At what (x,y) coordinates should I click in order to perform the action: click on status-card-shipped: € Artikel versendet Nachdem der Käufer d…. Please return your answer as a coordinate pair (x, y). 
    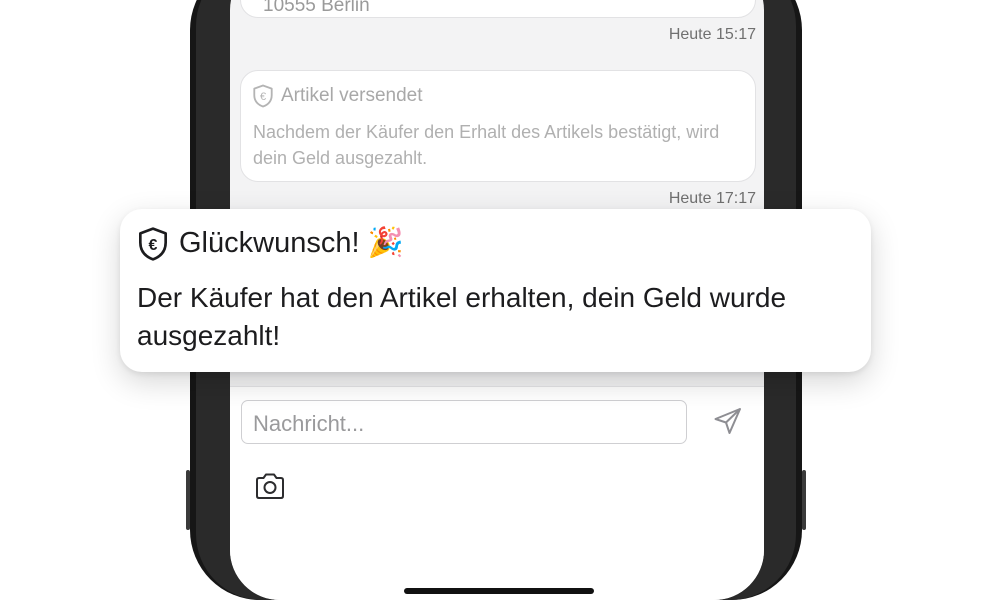
    Looking at the image, I should click on (498, 126).